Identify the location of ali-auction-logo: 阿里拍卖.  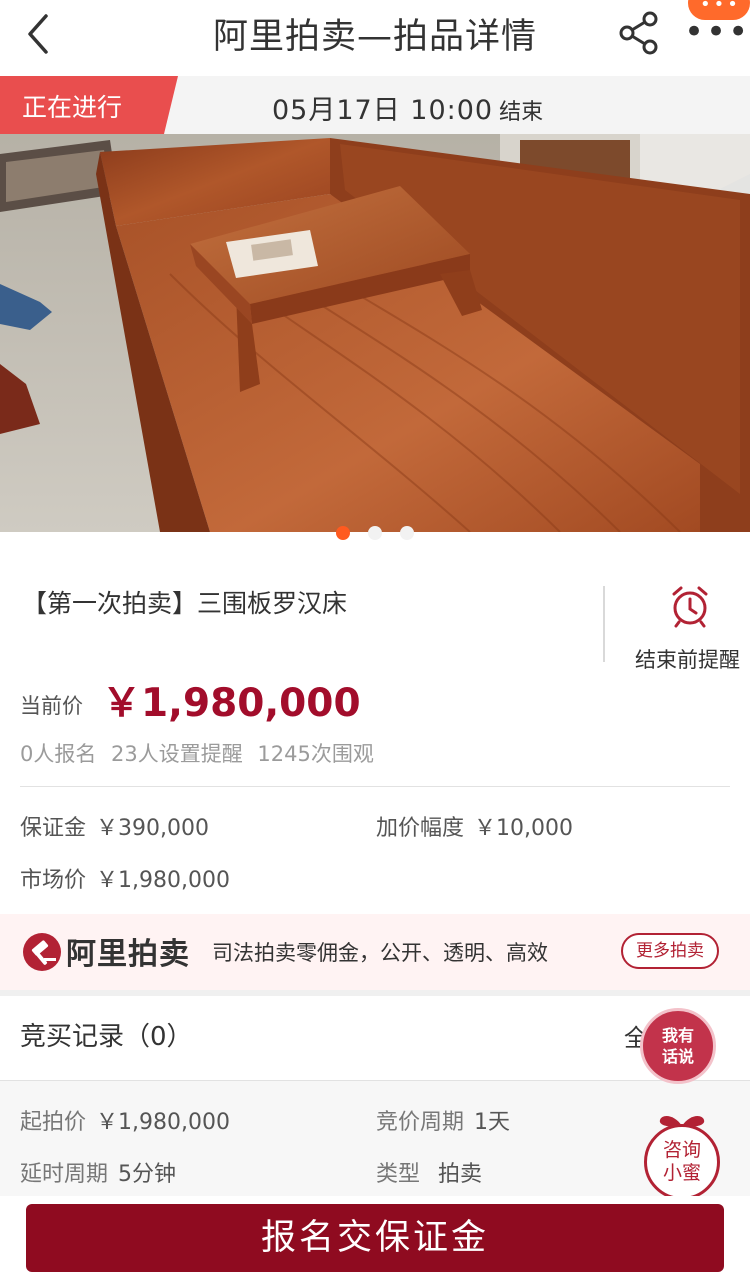
(128, 954).